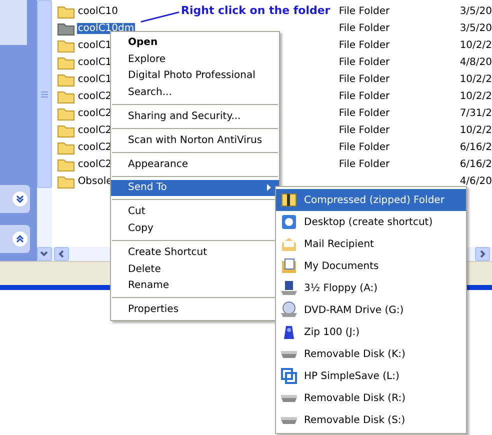 The image size is (492, 435). Describe the element at coordinates (371, 222) in the screenshot. I see `menu-item: Desktop (create shortcut)` at that location.